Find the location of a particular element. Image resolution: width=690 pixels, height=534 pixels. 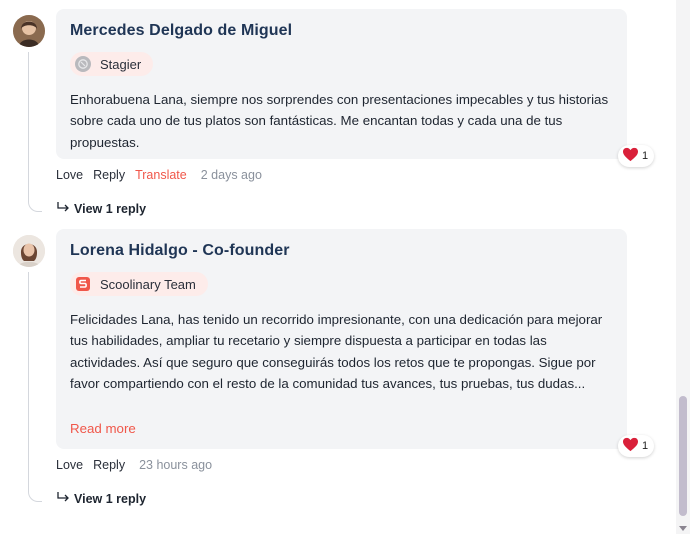

comment-actions: Love Reply Translate 2 days ago is located at coordinates (159, 175).